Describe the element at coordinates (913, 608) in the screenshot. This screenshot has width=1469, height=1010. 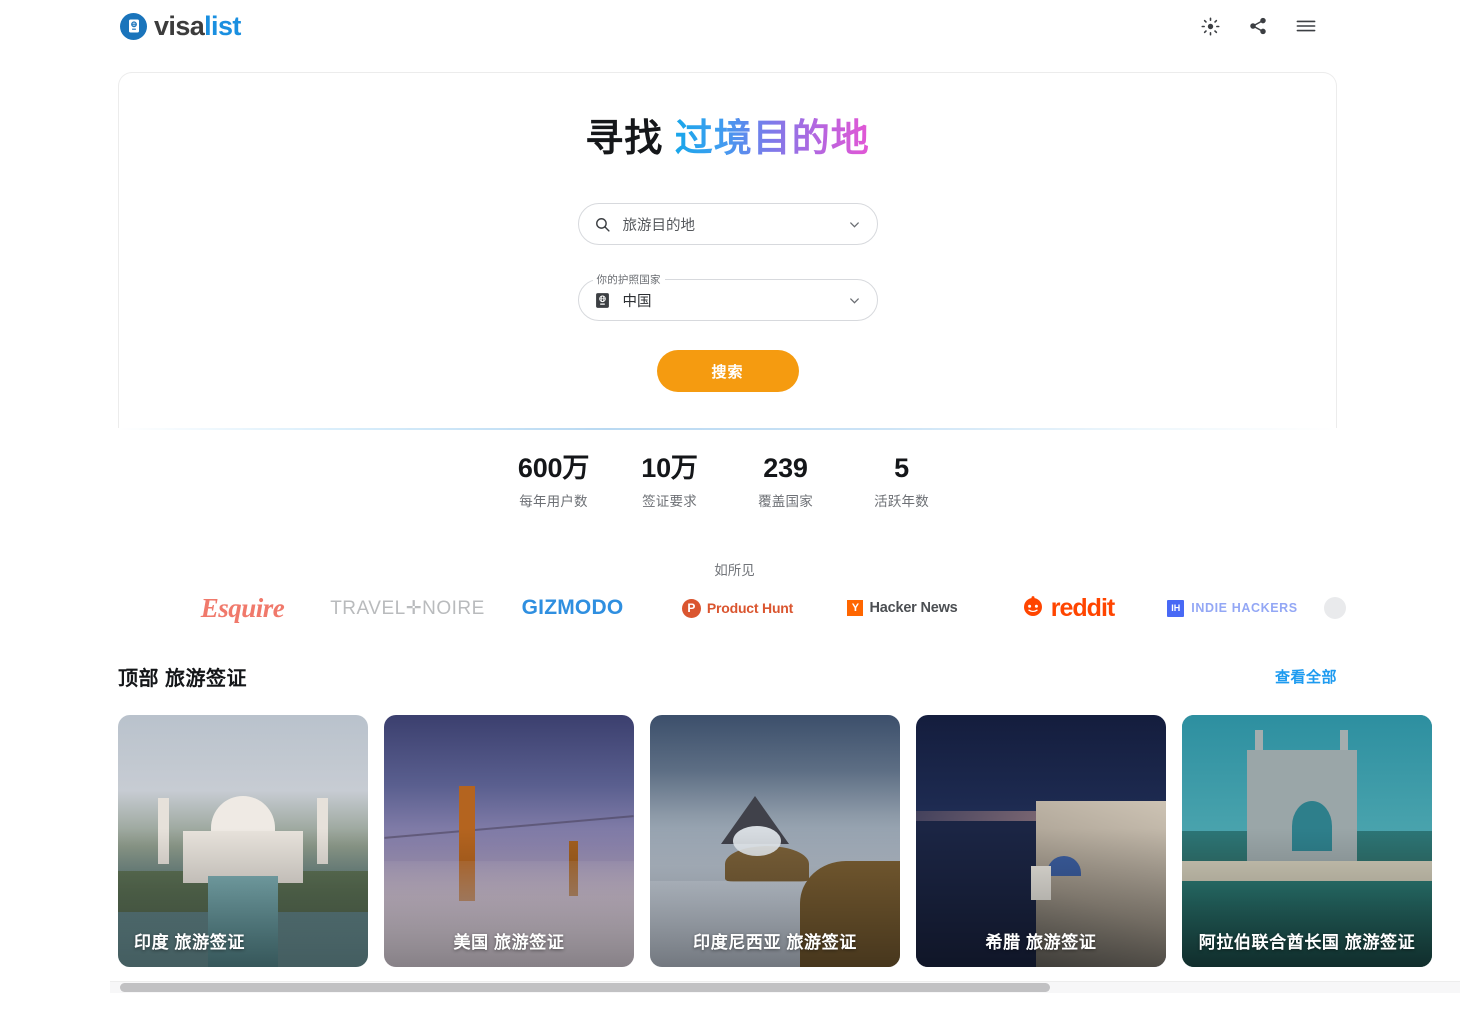
I see `hacker-news-label: Hacker News` at that location.